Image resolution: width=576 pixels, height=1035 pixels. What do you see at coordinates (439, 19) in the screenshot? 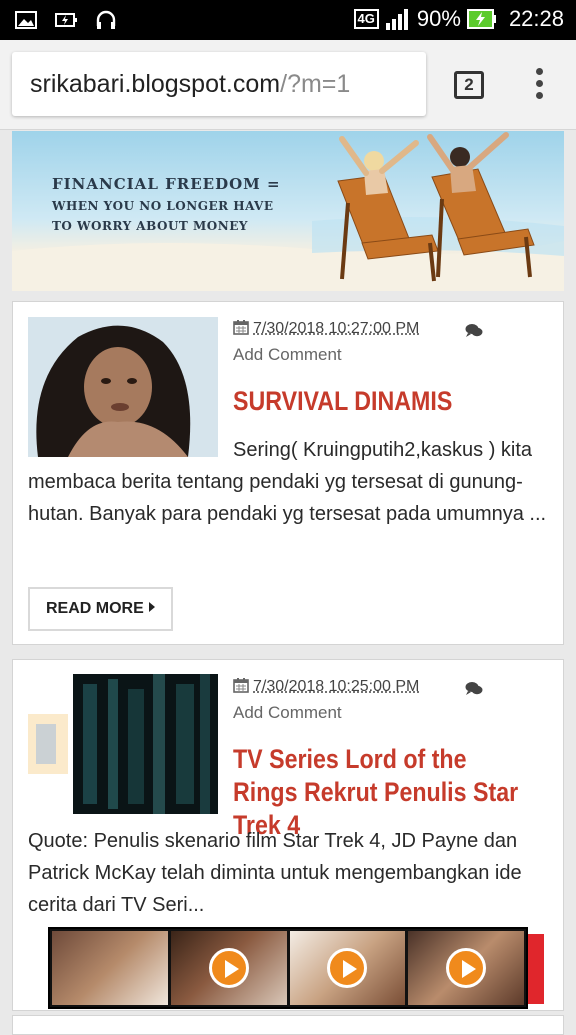
I see `battery-percent: 90%` at bounding box center [439, 19].